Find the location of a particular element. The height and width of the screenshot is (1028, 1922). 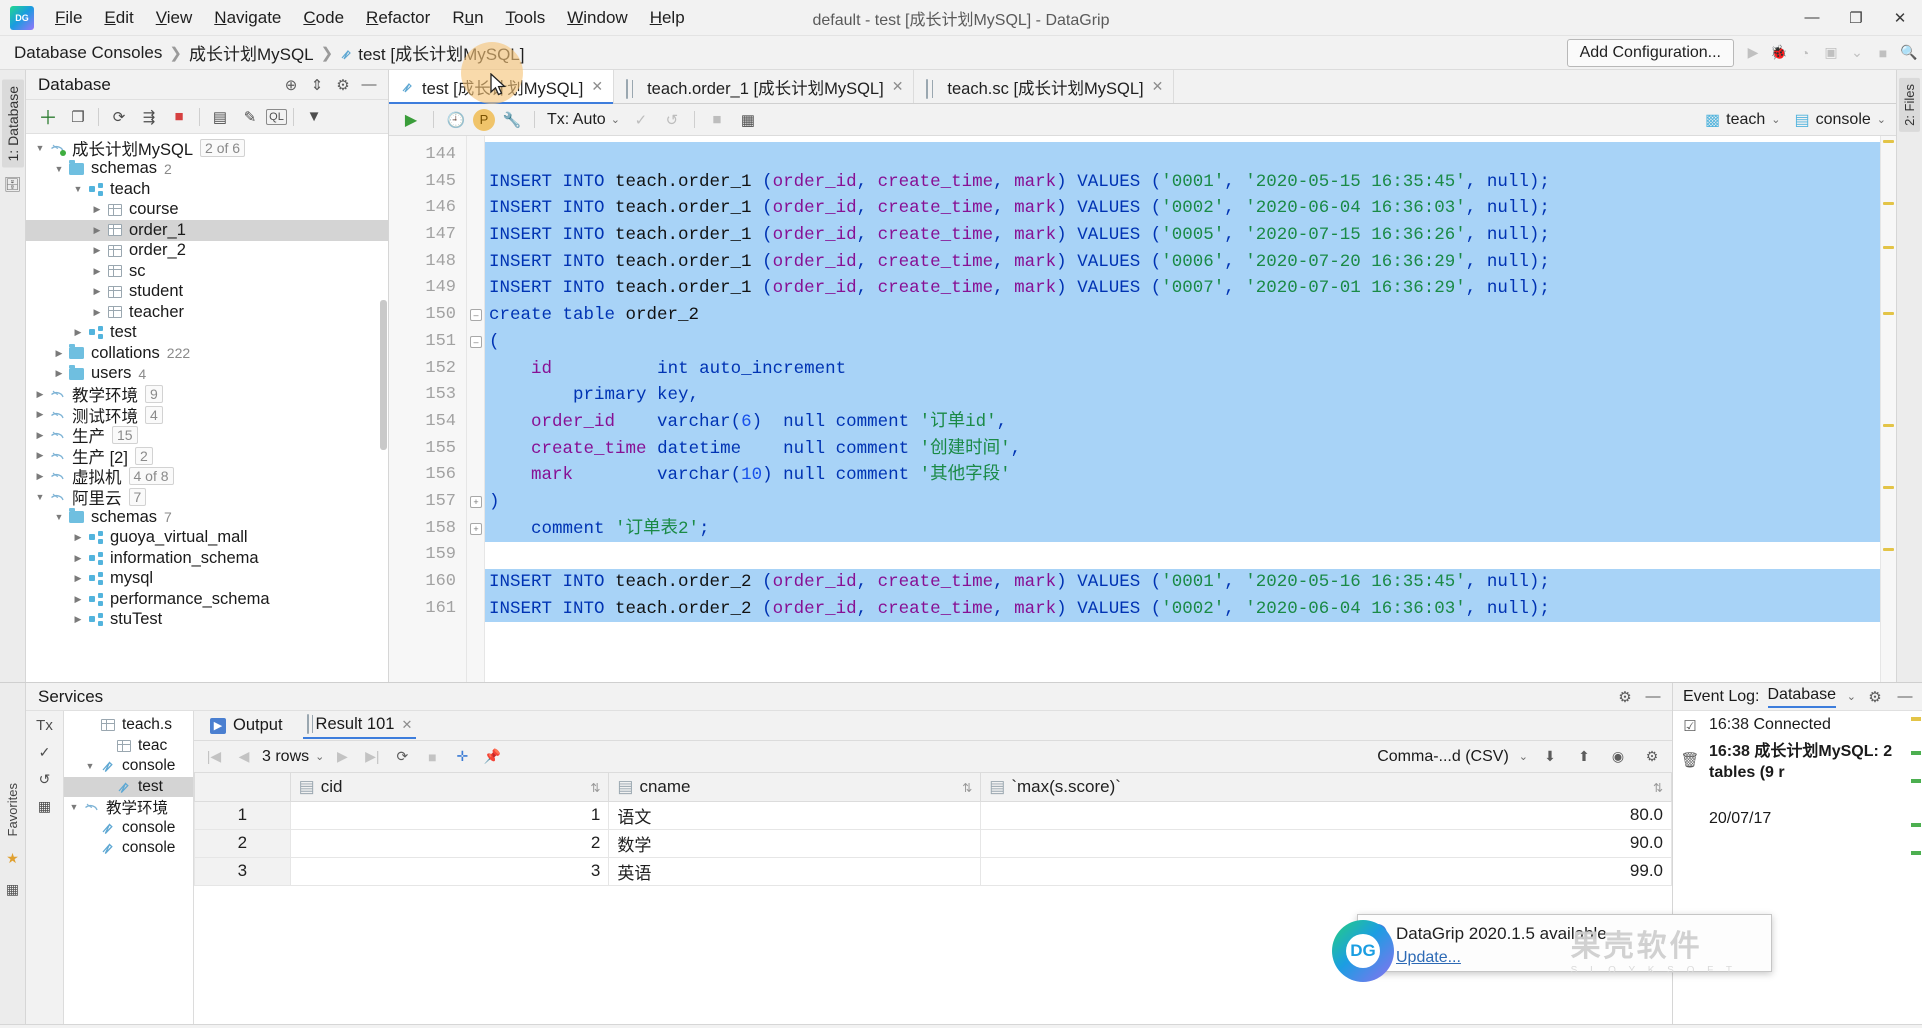

cell-cid: 2 is located at coordinates (449, 843).